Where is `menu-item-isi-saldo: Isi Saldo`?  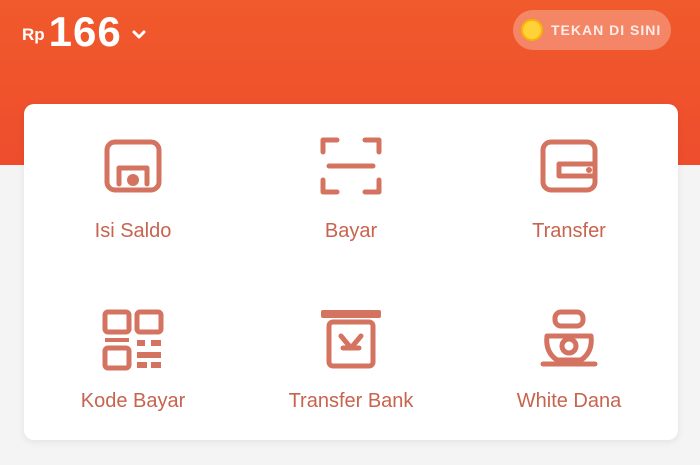
menu-item-isi-saldo: Isi Saldo is located at coordinates (133, 188).